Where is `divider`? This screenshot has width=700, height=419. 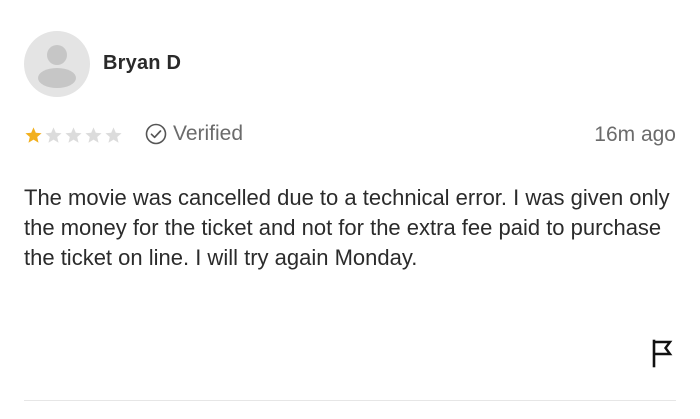
divider is located at coordinates (350, 400).